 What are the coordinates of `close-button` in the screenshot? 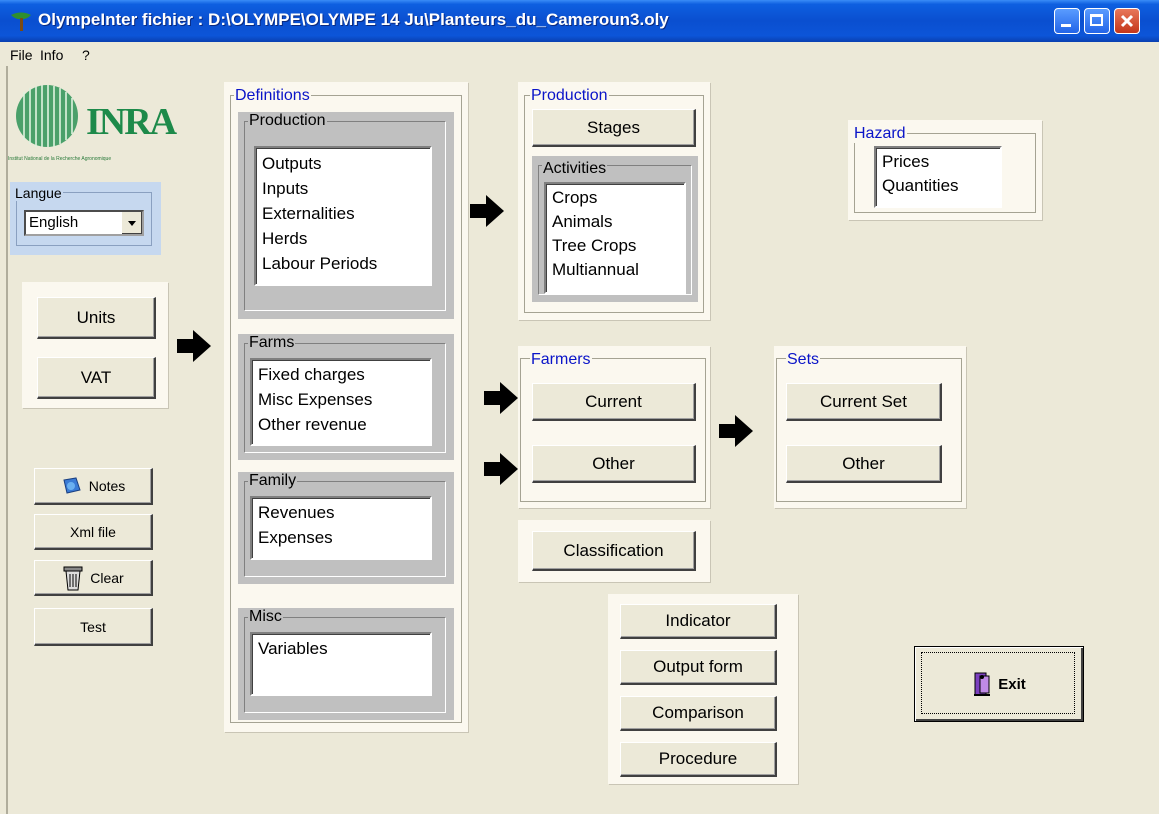 It's located at (1127, 21).